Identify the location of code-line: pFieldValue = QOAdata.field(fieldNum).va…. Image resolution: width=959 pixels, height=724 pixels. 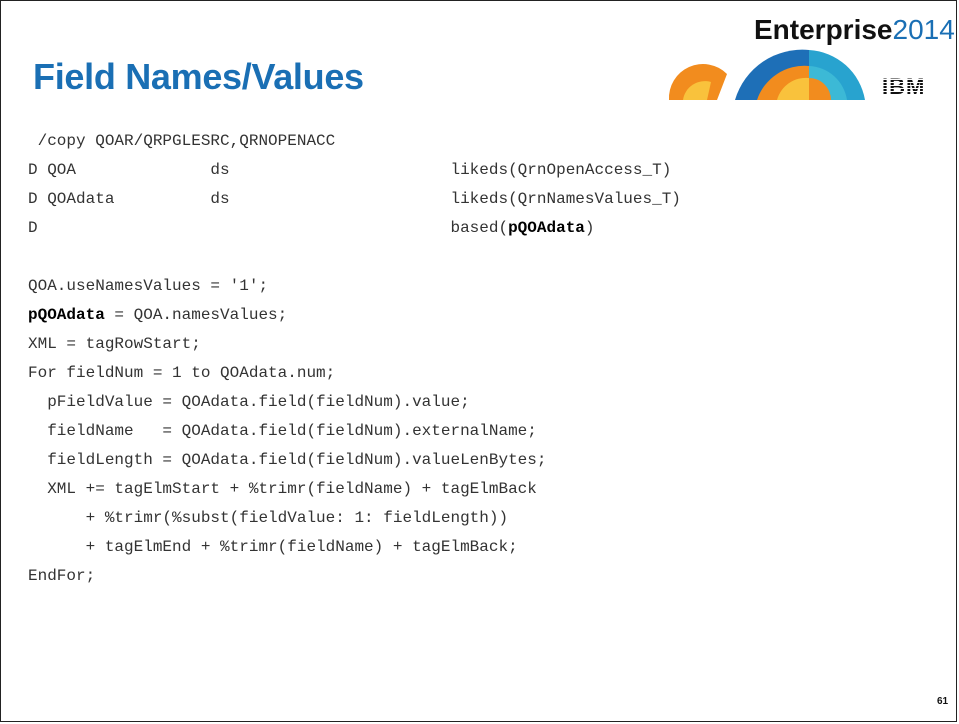
(354, 402).